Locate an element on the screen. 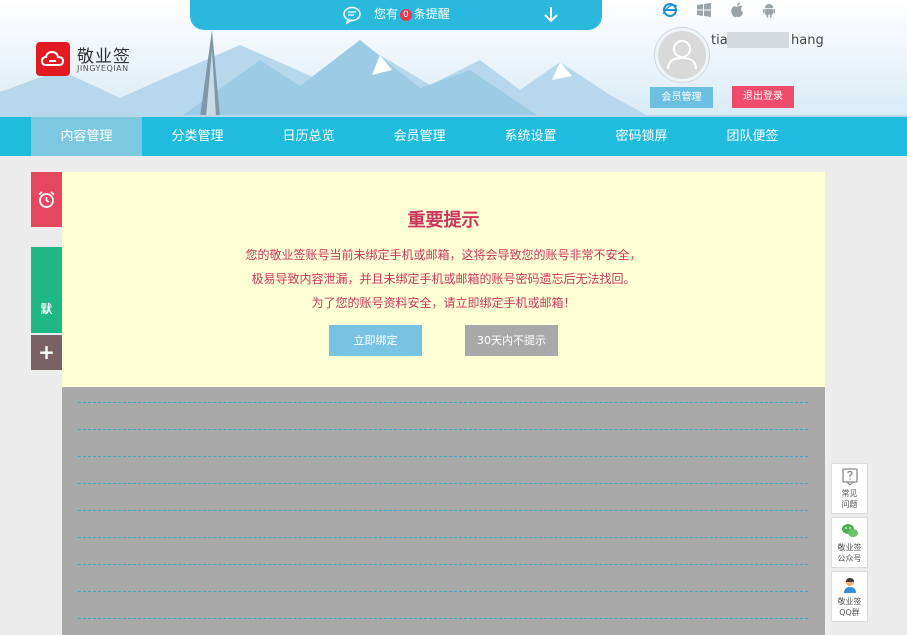  alert-line-2: 极易导致内容泄漏，并且未绑定手机或邮箱的账号密码遗忘后无法找回。 is located at coordinates (443, 279).